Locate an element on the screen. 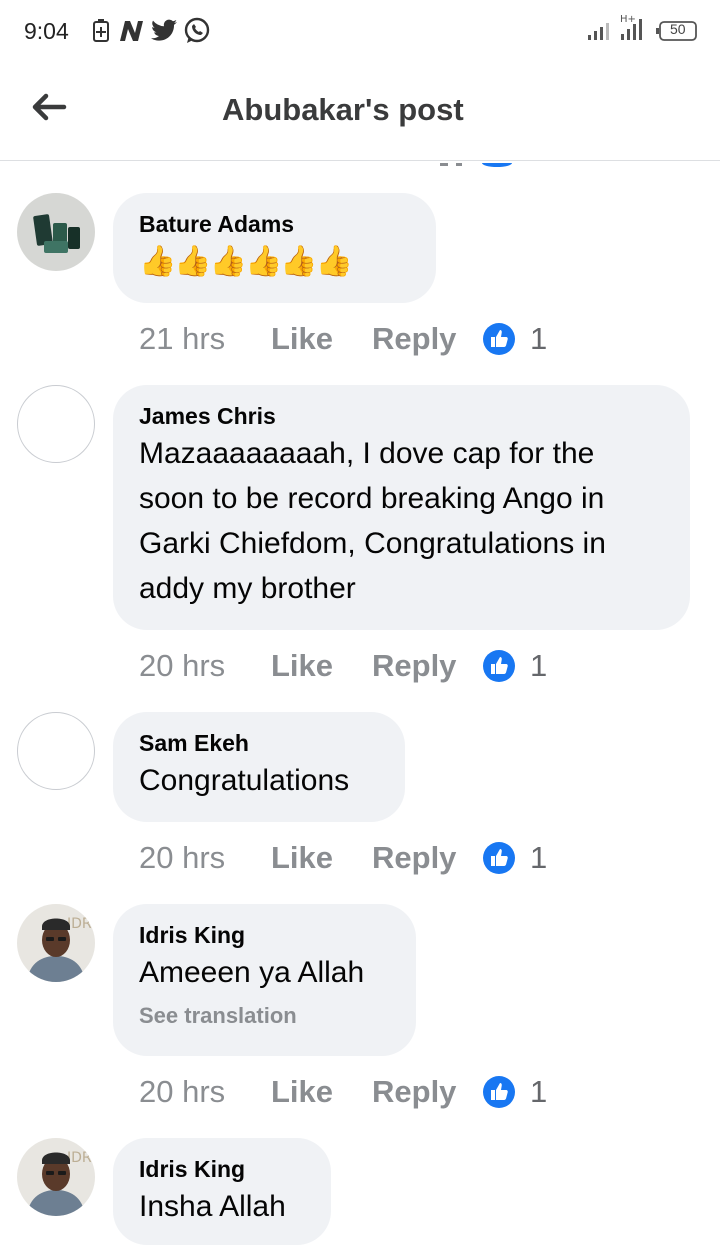 This screenshot has width=720, height=1245. signal-4g-icon: H+ is located at coordinates (634, 27).